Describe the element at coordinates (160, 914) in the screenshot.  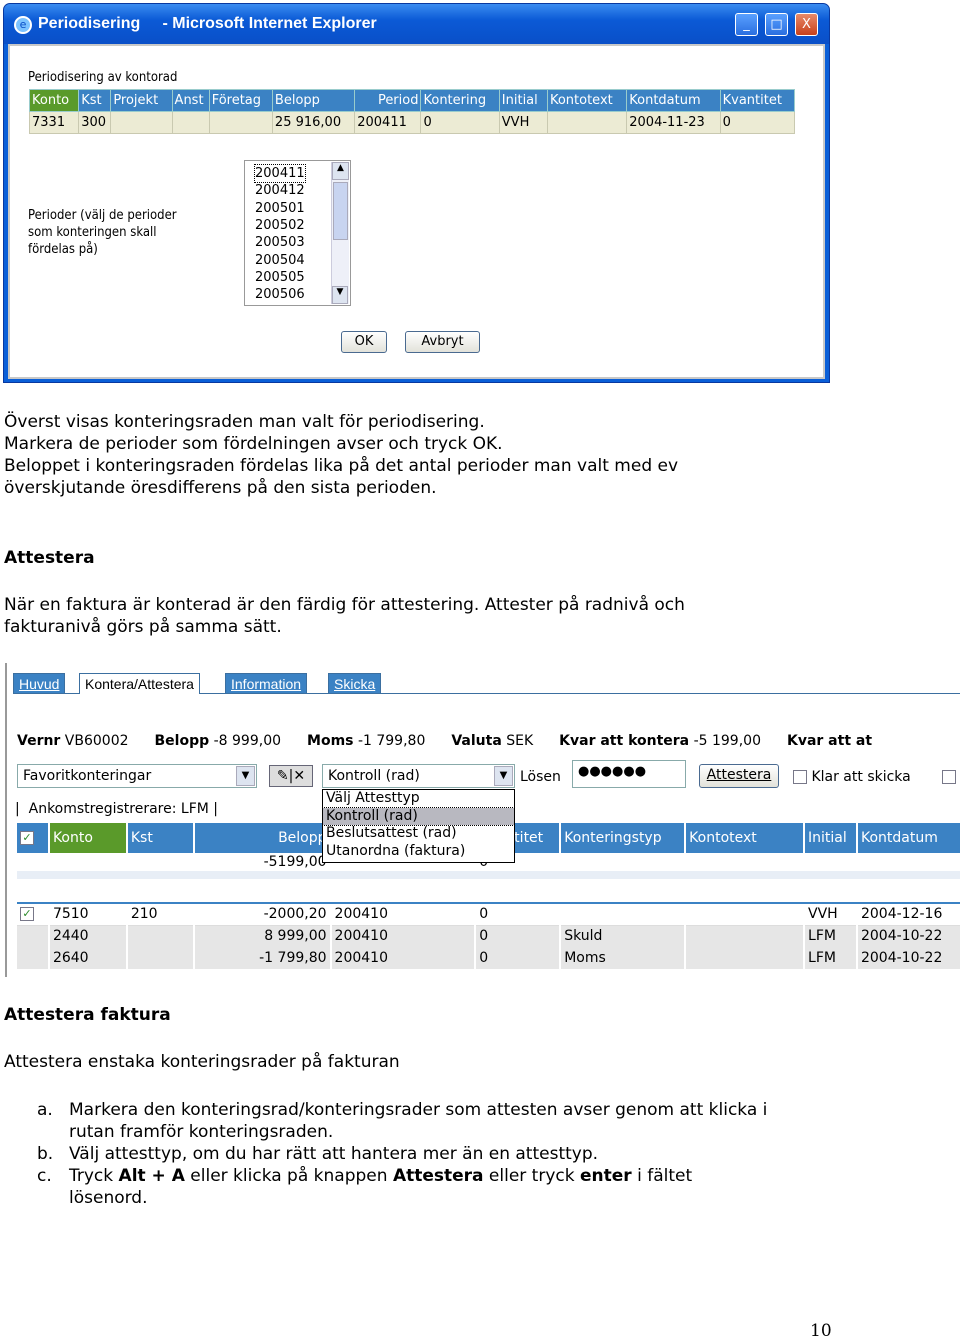
I see `table-cell: 210` at that location.